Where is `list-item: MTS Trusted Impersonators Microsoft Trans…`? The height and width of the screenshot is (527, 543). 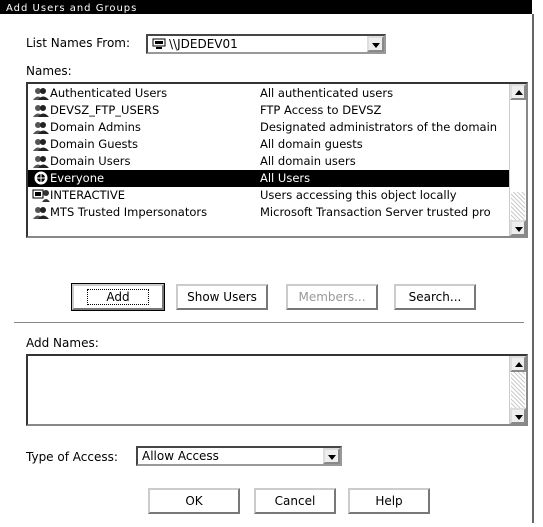 list-item: MTS Trusted Impersonators Microsoft Trans… is located at coordinates (269, 212).